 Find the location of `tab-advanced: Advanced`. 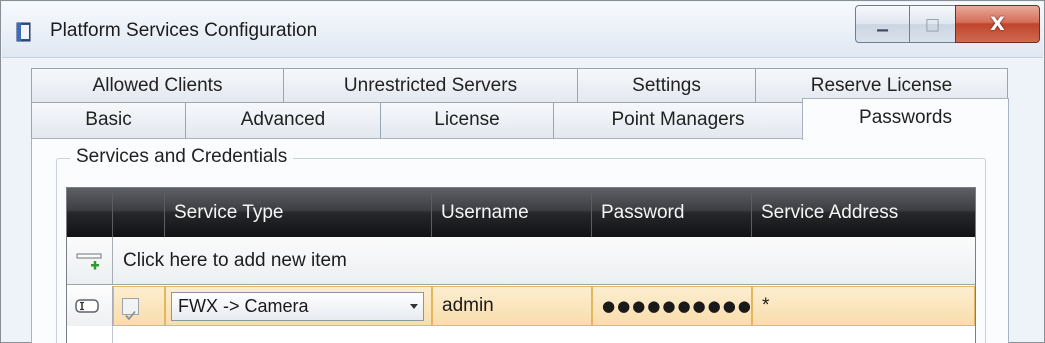

tab-advanced: Advanced is located at coordinates (283, 120).